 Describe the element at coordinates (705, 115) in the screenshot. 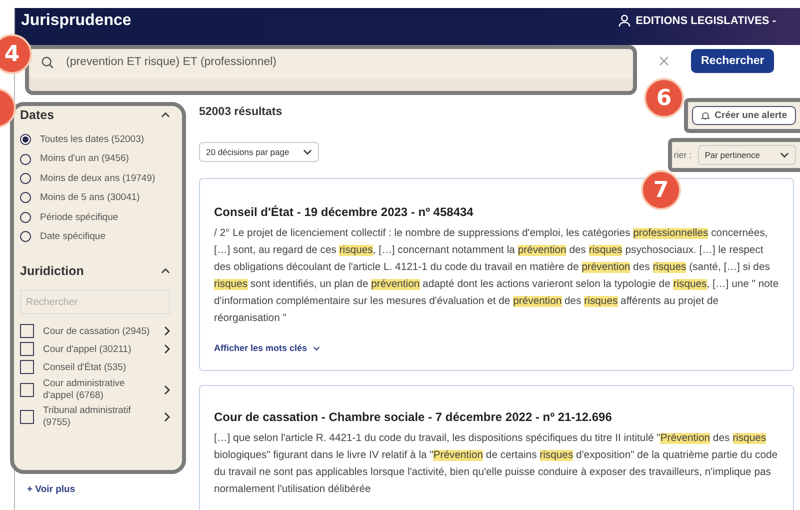

I see `bell-icon` at that location.